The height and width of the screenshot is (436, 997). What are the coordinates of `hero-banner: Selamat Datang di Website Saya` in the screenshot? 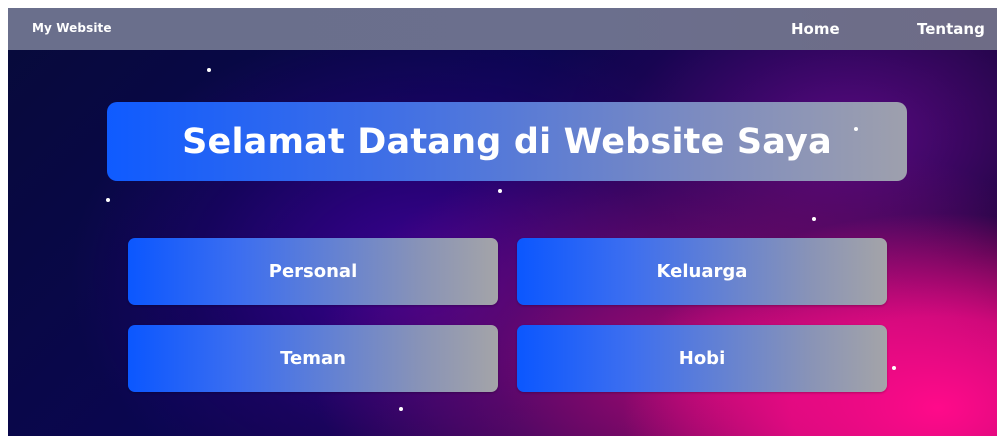 It's located at (507, 141).